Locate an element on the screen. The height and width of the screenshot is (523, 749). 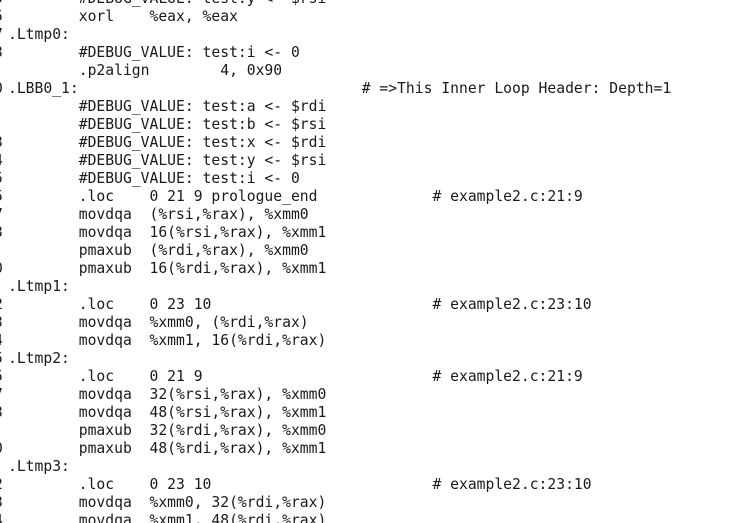
code-line: 5 .loc 0 21 9 # example2.c:21:9 is located at coordinates (374, 377).